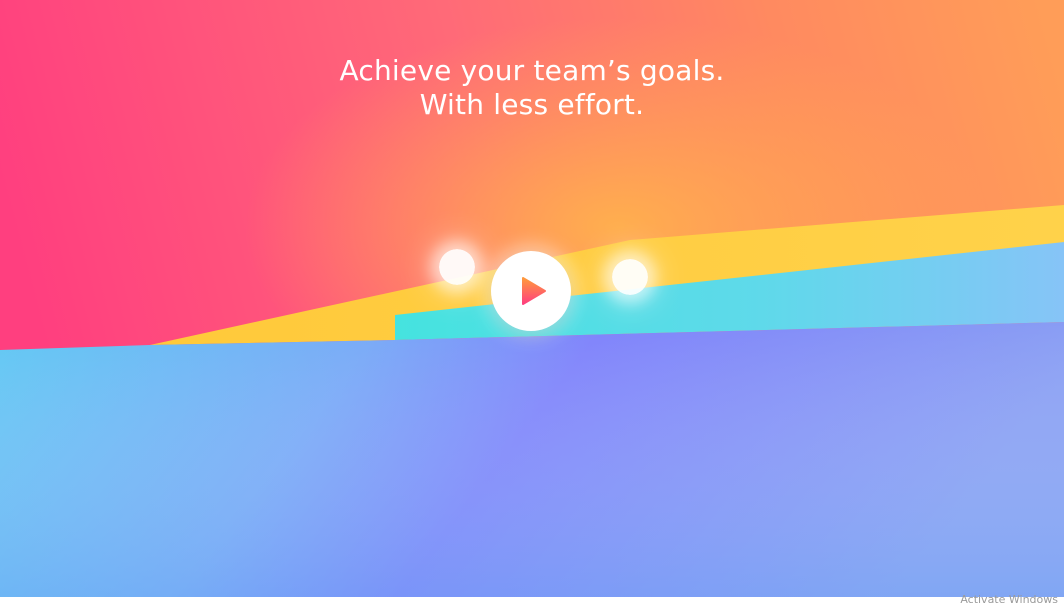 This screenshot has height=606, width=1064. Describe the element at coordinates (1009, 599) in the screenshot. I see `activate-windows-watermark: Activate Windows` at that location.